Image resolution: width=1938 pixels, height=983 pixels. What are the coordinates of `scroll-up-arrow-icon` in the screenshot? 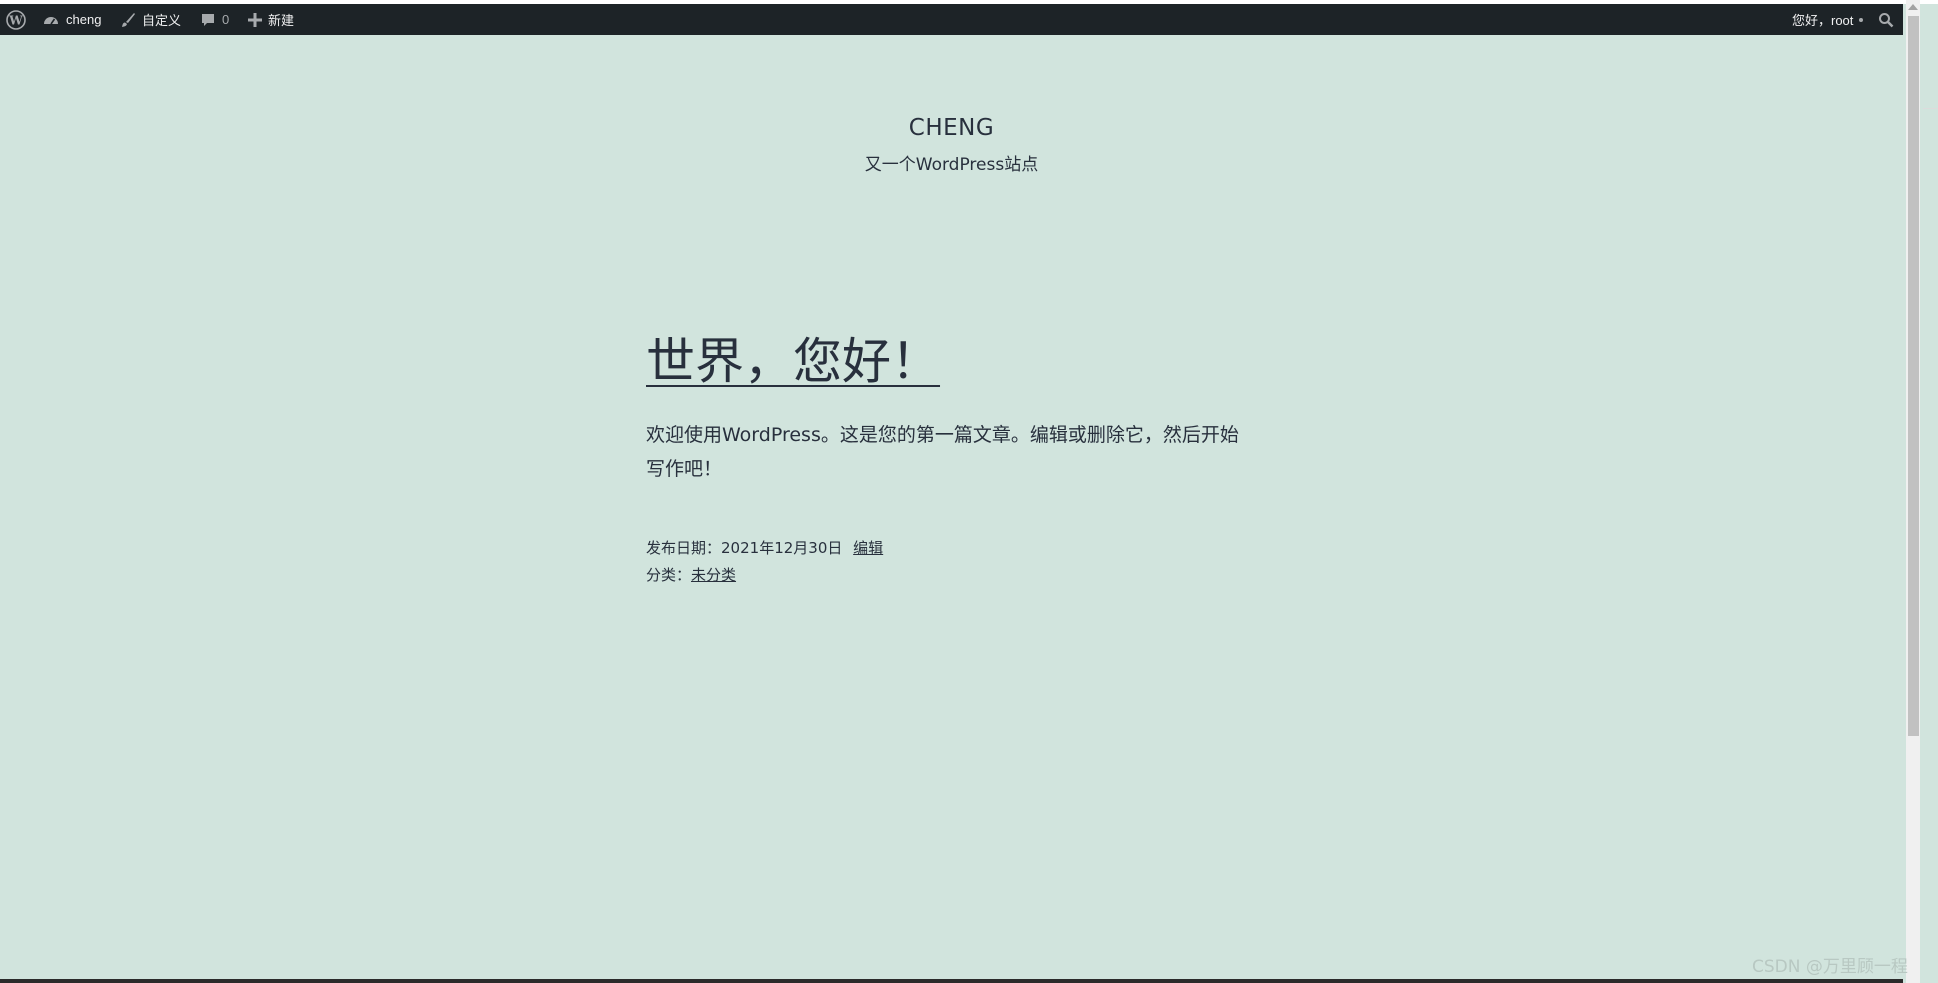 It's located at (1913, 7).